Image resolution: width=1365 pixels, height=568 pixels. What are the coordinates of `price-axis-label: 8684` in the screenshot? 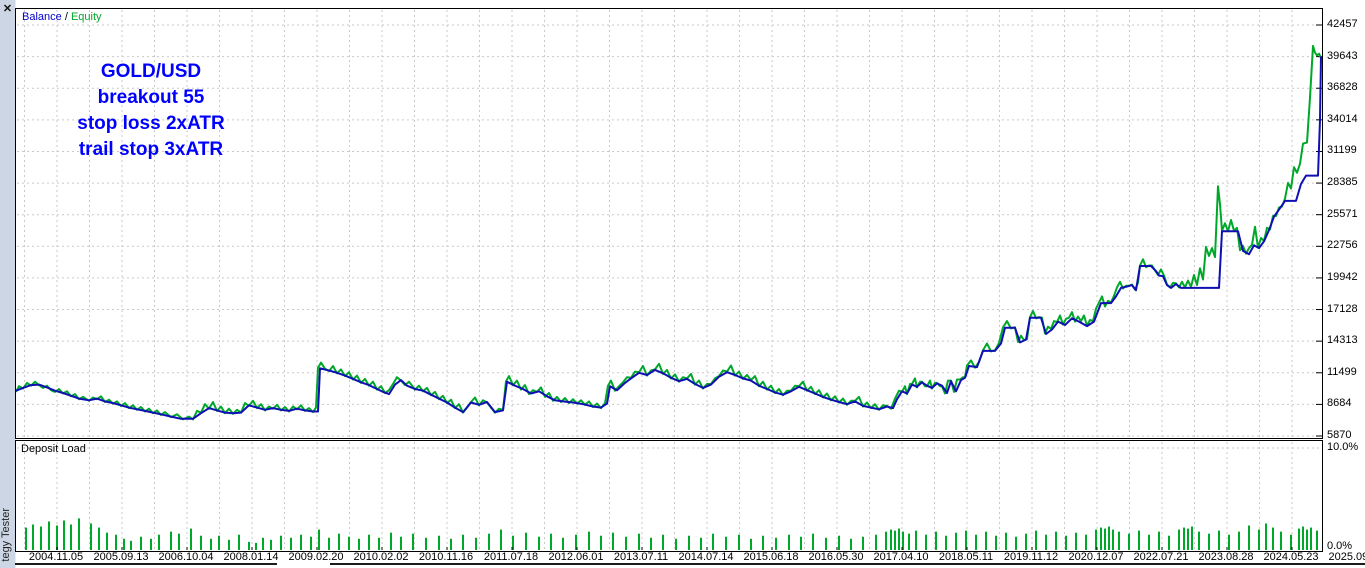 It's located at (1339, 403).